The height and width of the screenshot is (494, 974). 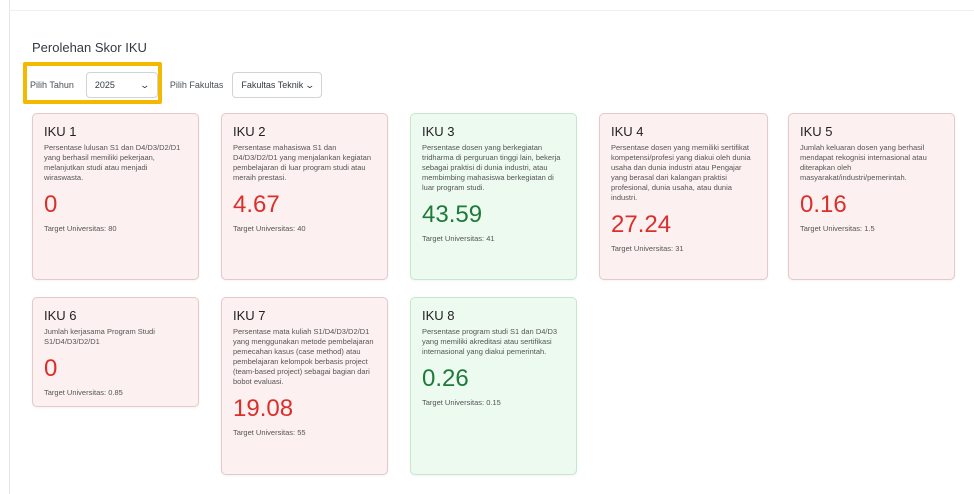 I want to click on faculty-select-value: Fakultas Teknik, so click(x=272, y=85).